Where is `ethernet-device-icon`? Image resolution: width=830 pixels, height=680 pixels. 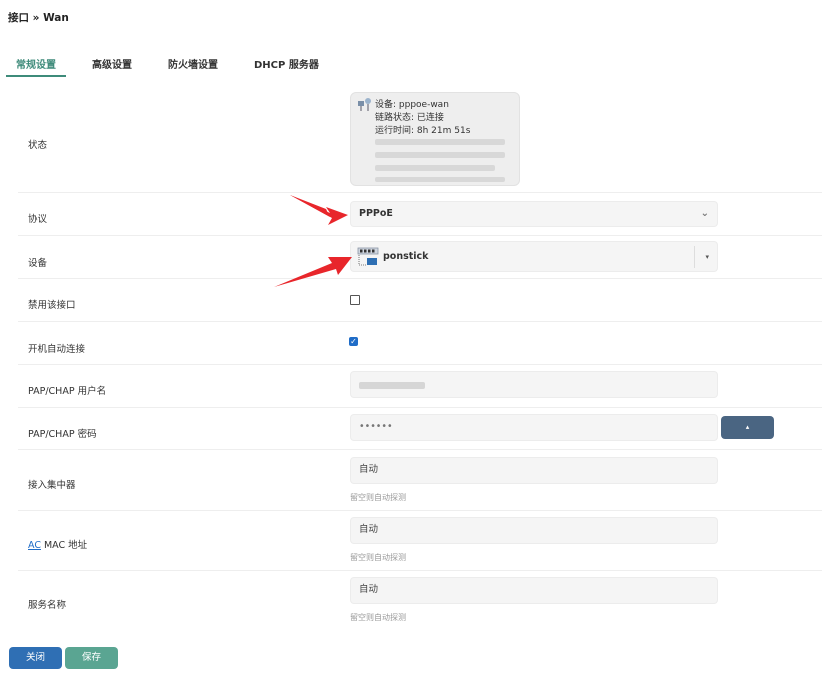
ethernet-device-icon is located at coordinates (368, 256).